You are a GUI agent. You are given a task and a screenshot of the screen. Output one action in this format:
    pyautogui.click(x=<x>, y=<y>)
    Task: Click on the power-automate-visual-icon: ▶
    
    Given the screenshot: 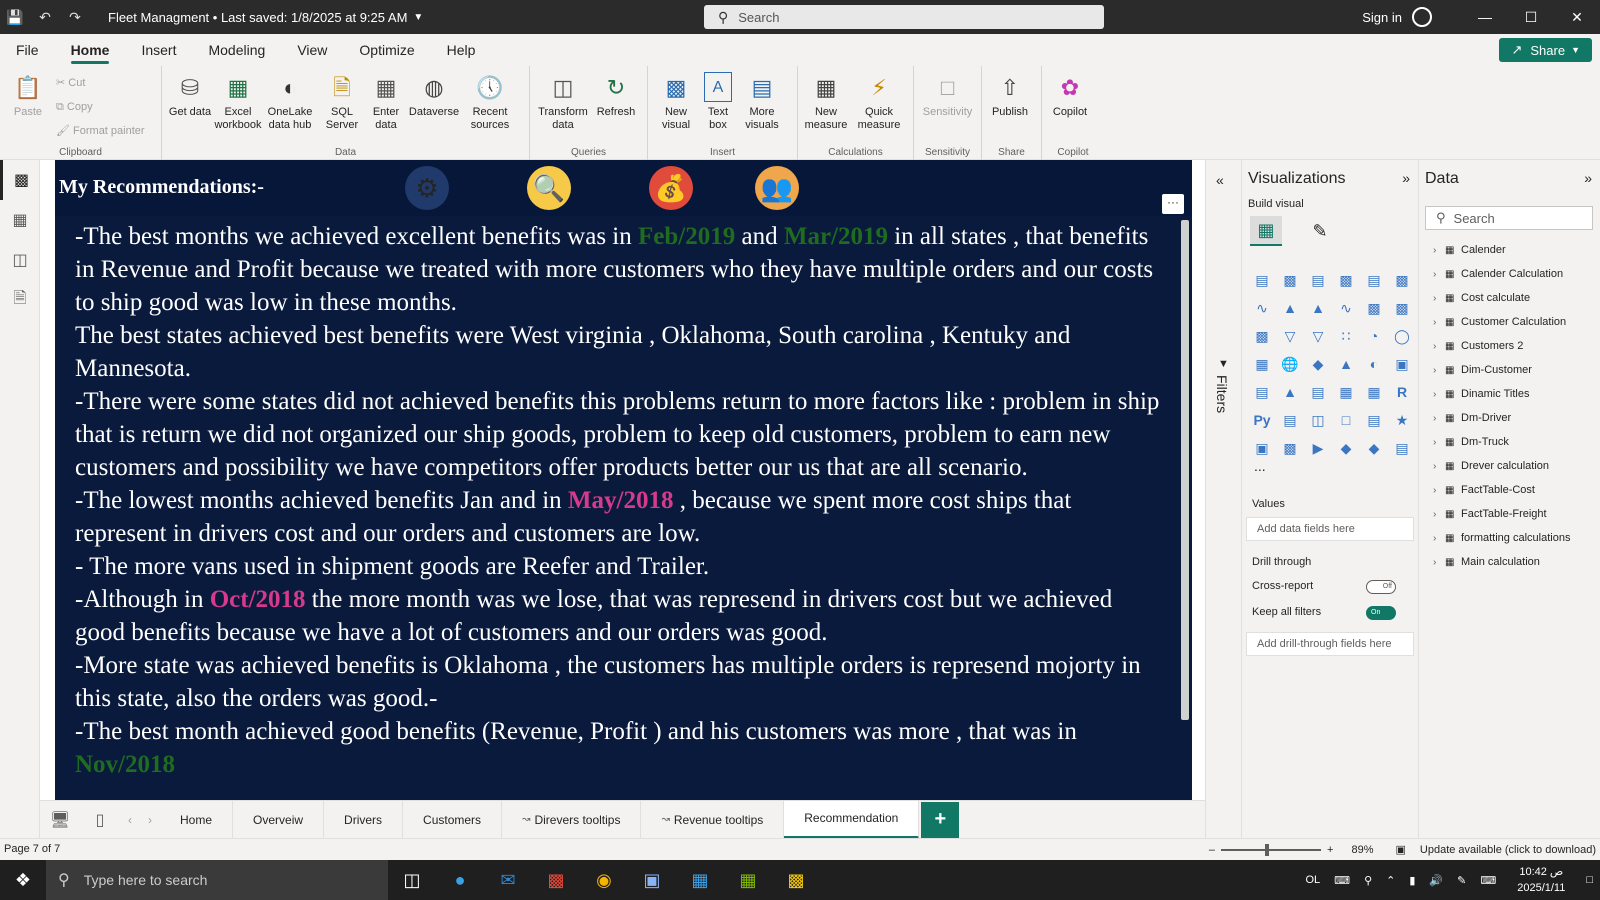 What is the action you would take?
    pyautogui.click(x=1318, y=448)
    